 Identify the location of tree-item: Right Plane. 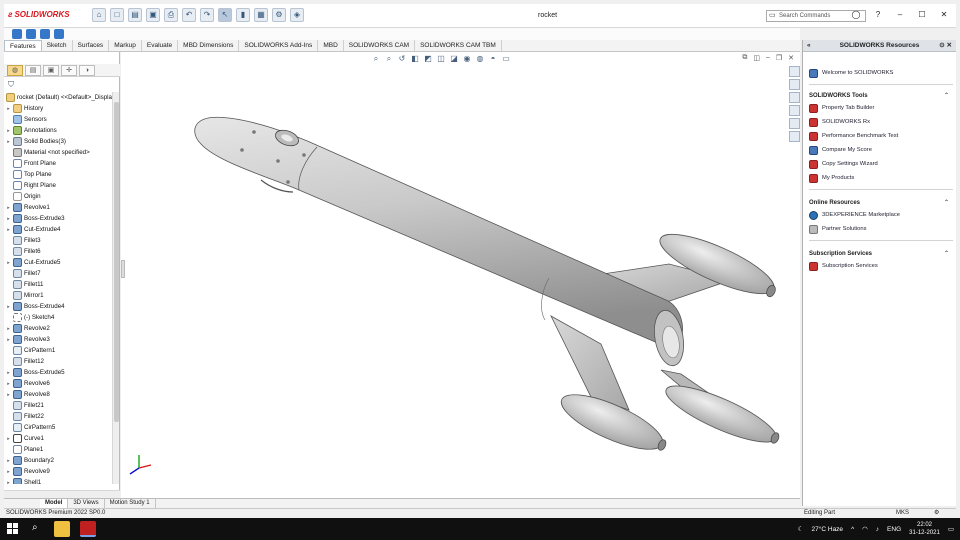
(58, 185).